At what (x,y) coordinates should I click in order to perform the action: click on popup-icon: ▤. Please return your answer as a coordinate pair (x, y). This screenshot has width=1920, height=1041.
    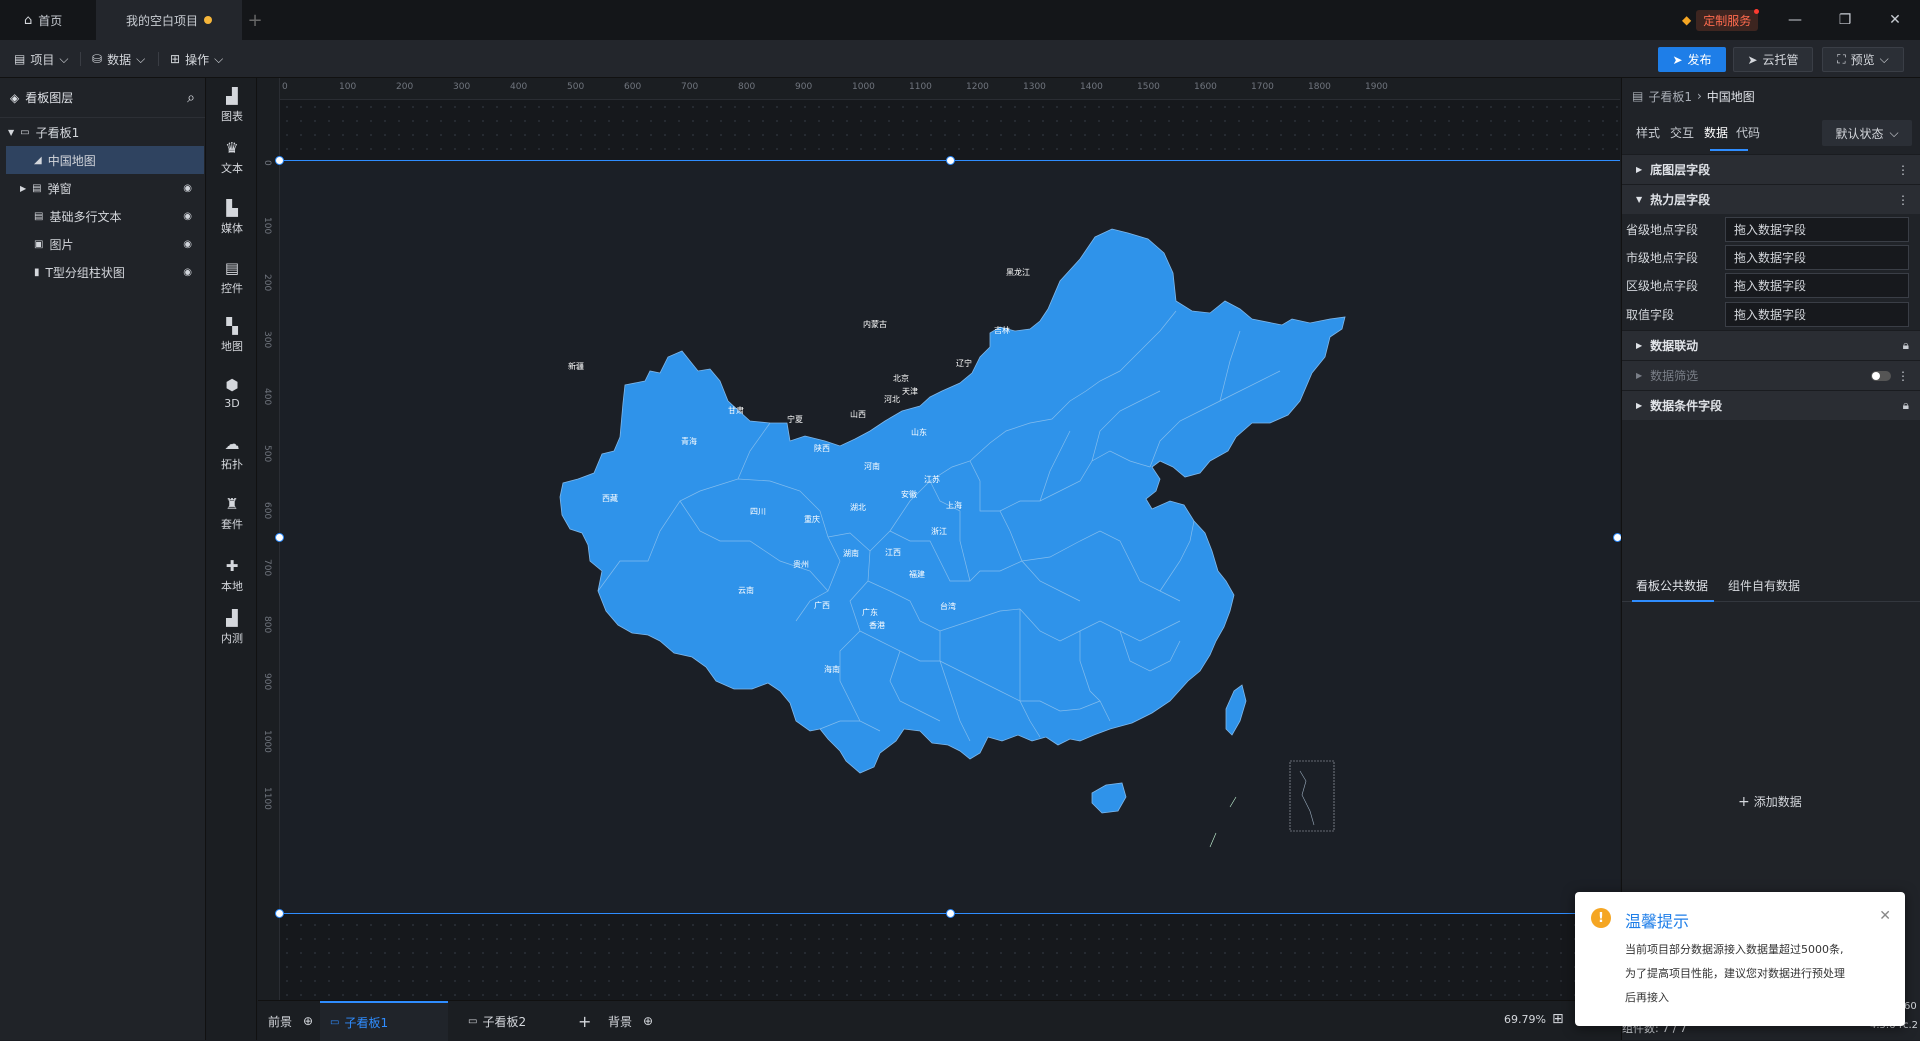
    Looking at the image, I should click on (37, 188).